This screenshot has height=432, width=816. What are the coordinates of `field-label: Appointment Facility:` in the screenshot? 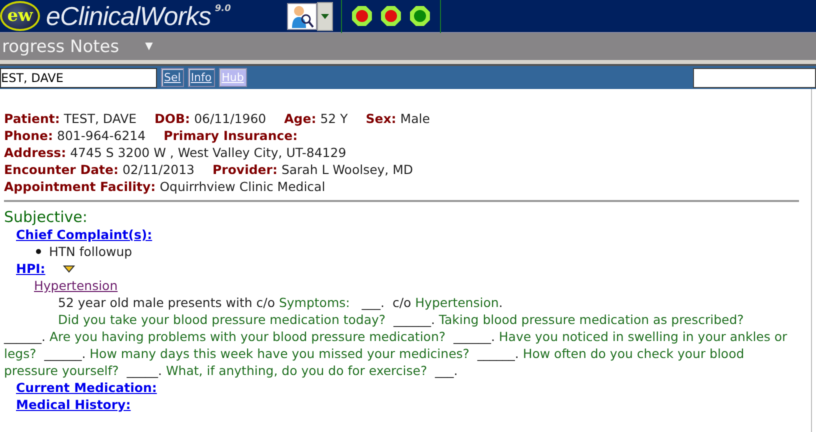 It's located at (80, 186).